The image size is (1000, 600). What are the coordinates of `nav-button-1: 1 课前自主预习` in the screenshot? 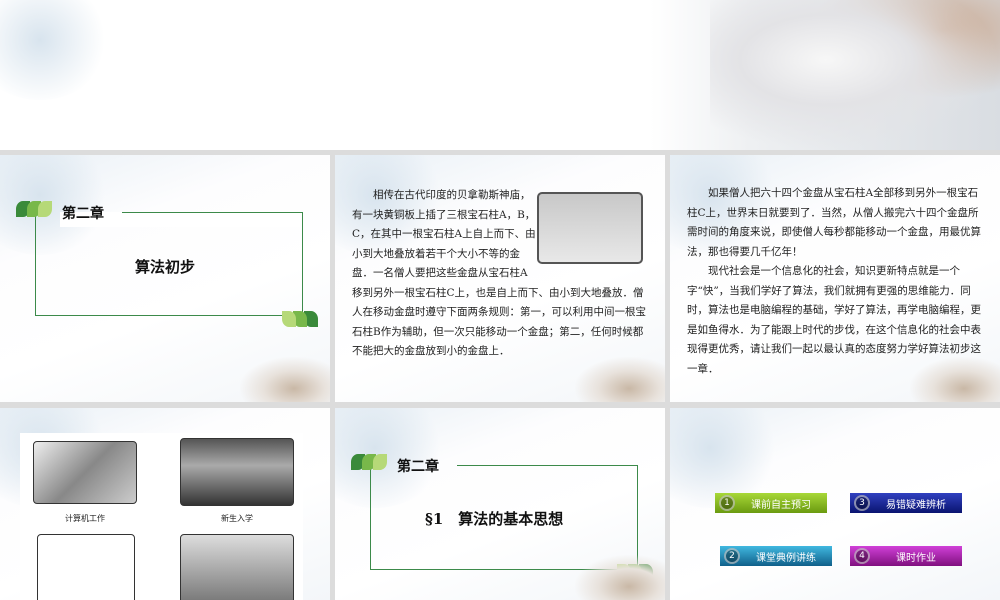 It's located at (771, 503).